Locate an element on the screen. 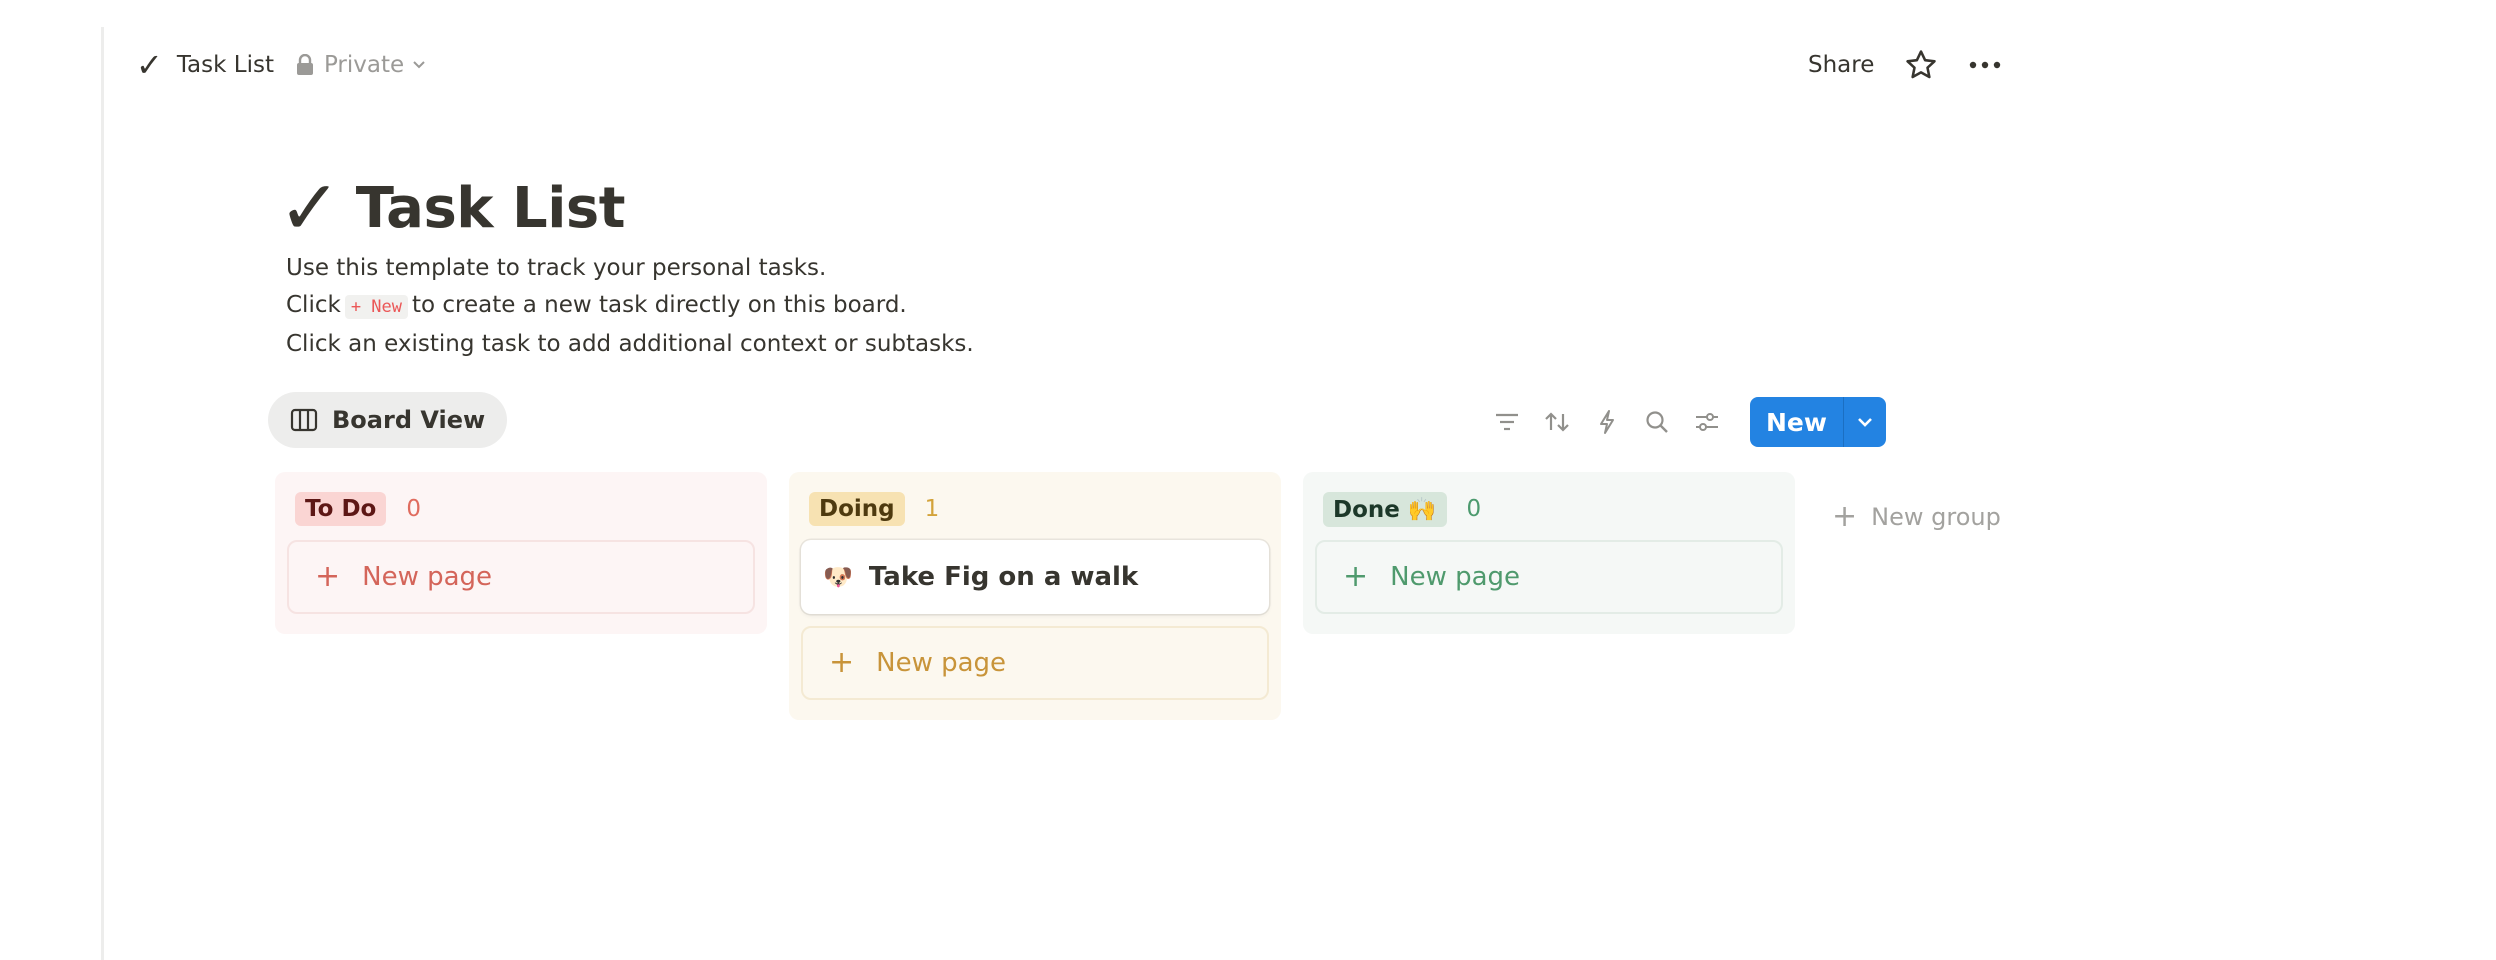  lock-icon is located at coordinates (304, 64).